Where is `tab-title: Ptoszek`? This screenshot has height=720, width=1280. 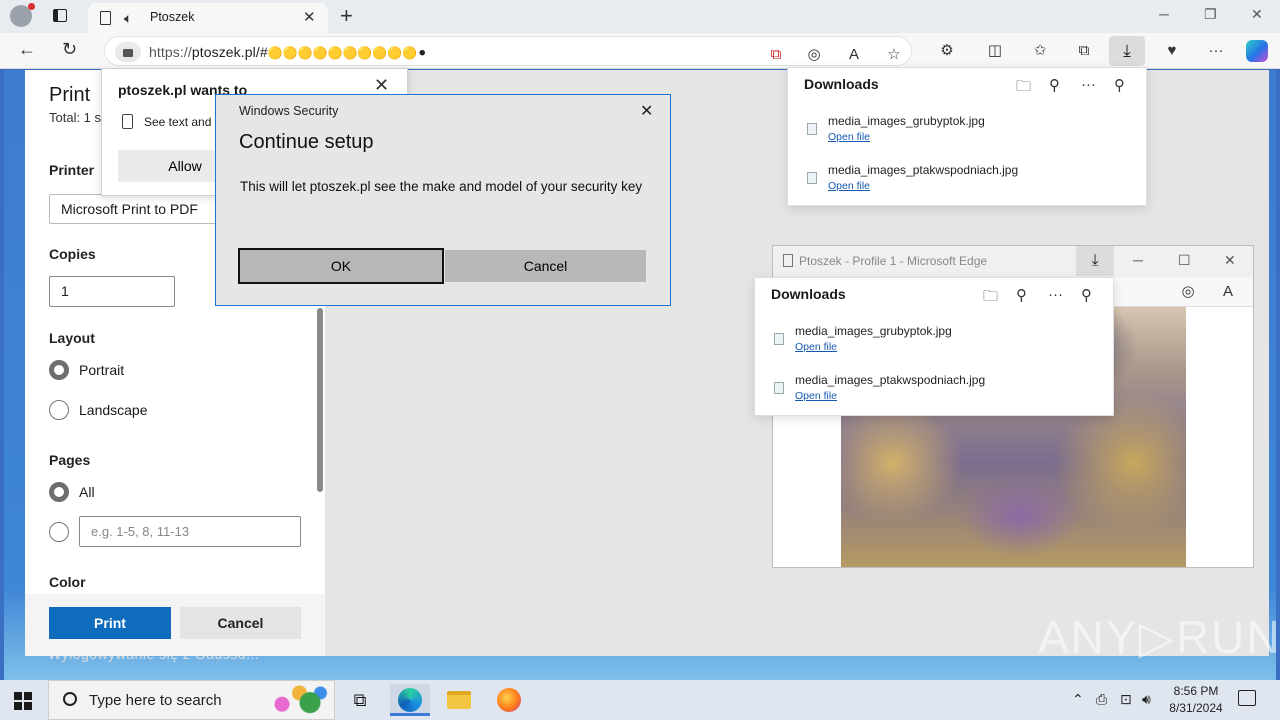
tab-title: Ptoszek is located at coordinates (172, 17).